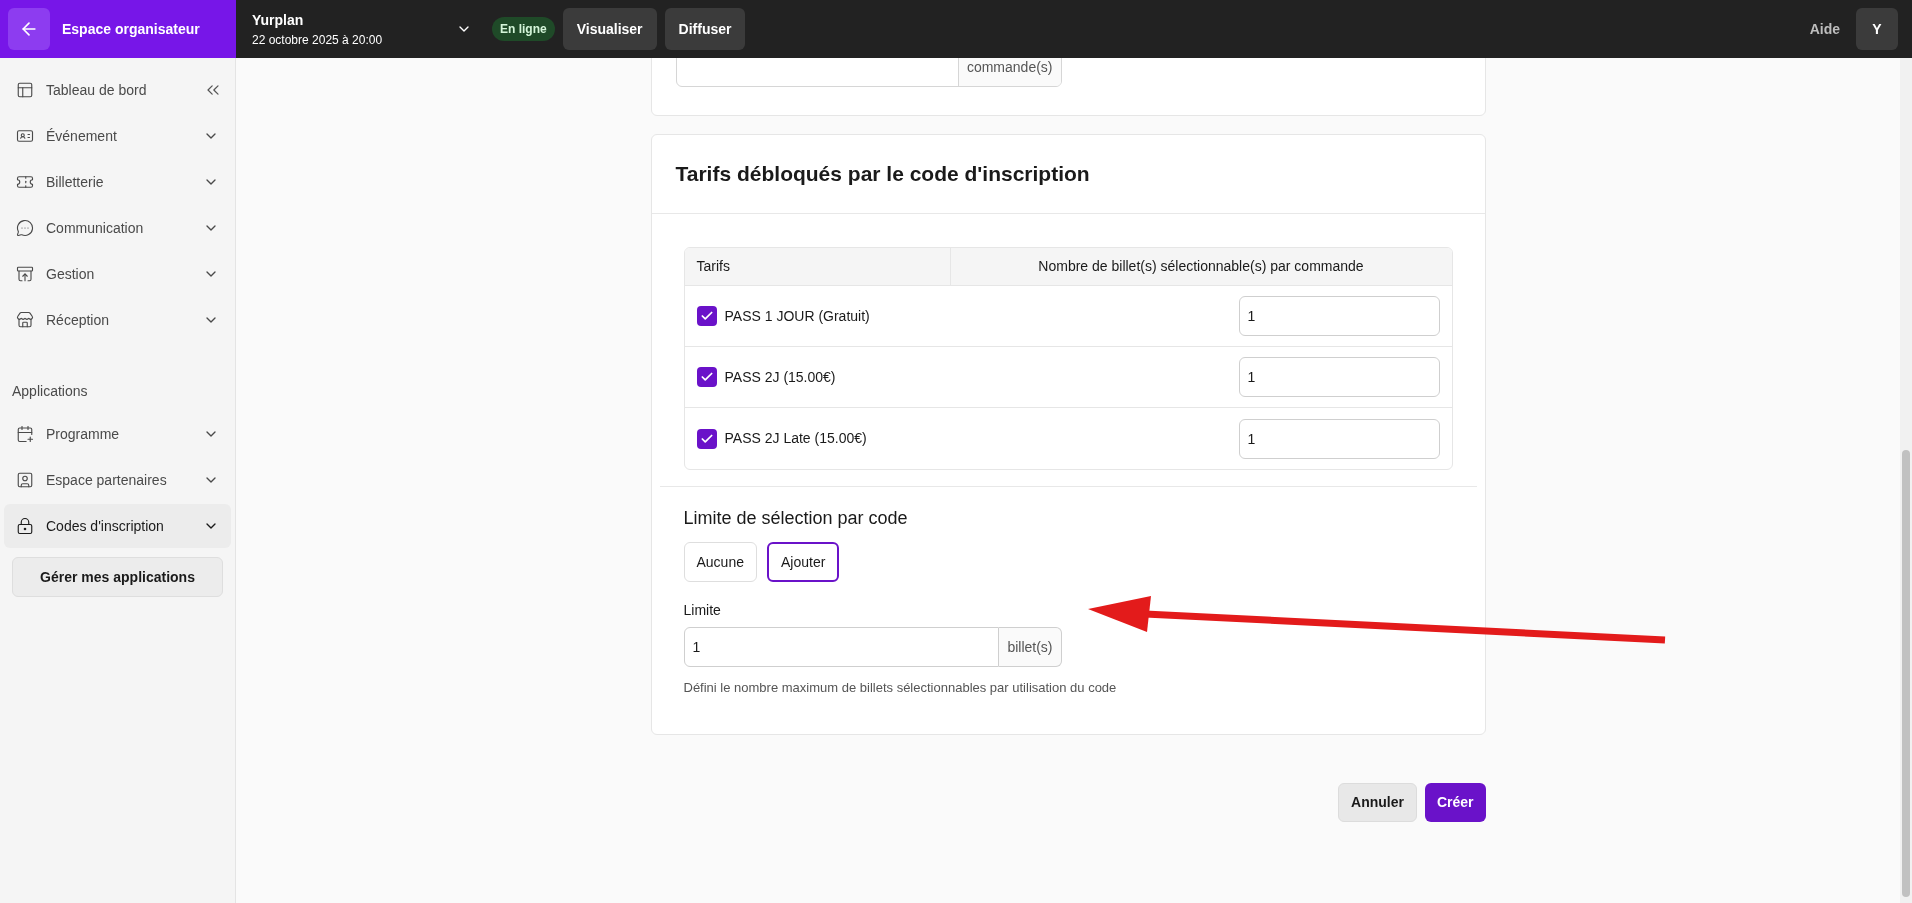  What do you see at coordinates (803, 562) in the screenshot?
I see `option-button: Ajouter` at bounding box center [803, 562].